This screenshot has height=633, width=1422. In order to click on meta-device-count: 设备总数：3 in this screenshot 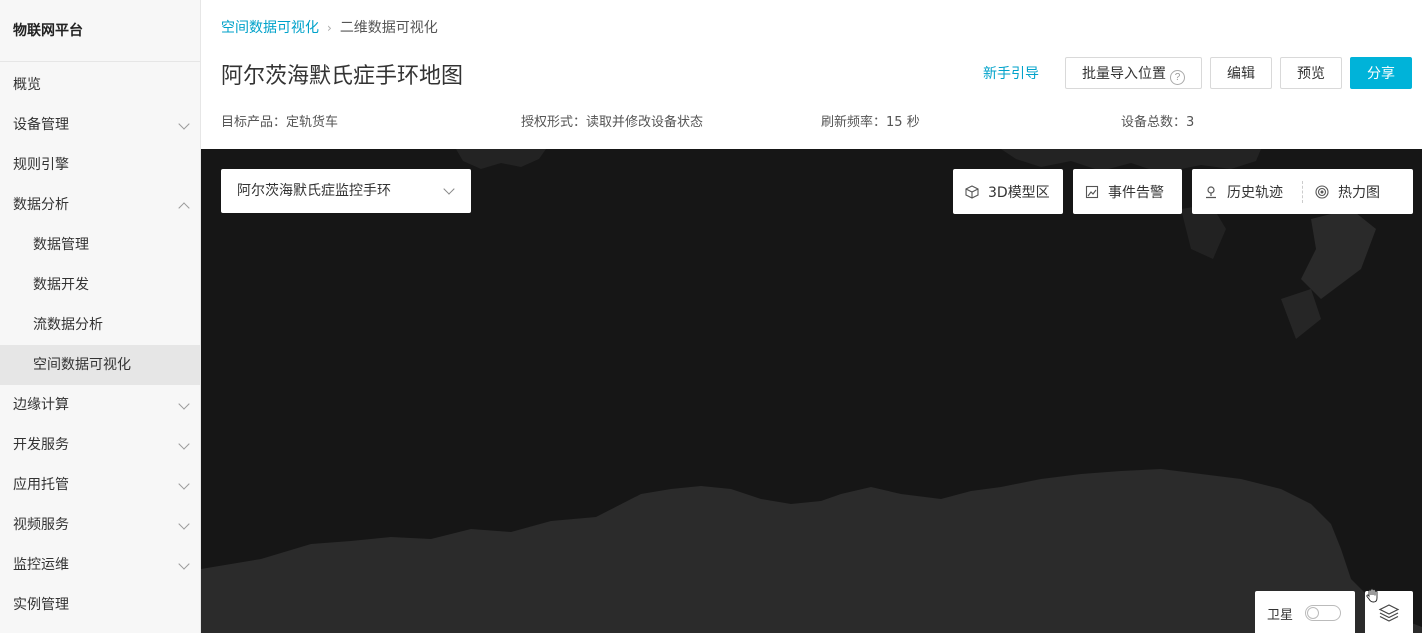, I will do `click(1157, 120)`.